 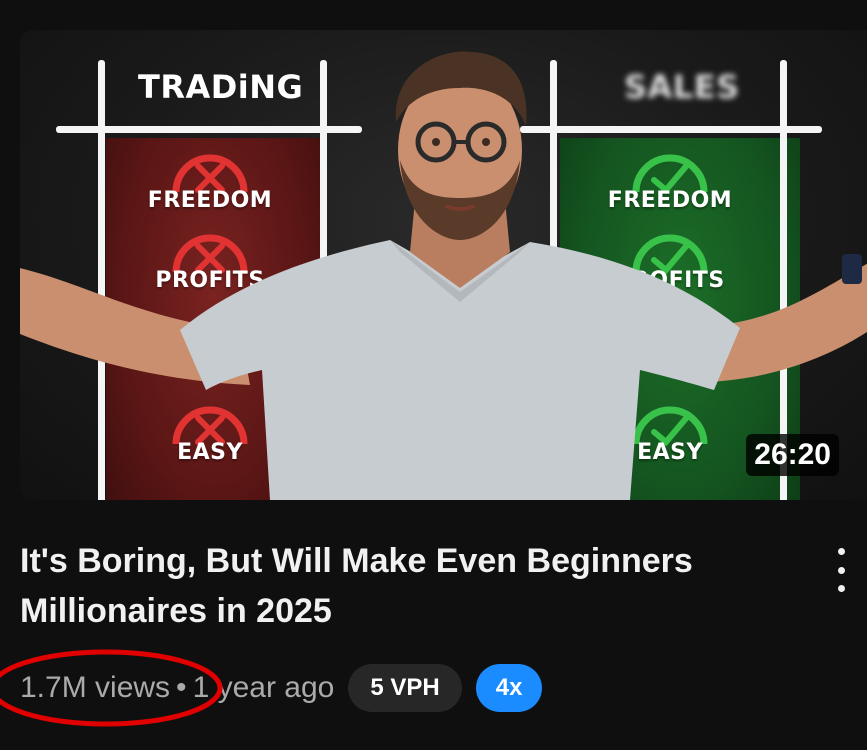 What do you see at coordinates (95, 687) in the screenshot?
I see `view-count: 1.7M views` at bounding box center [95, 687].